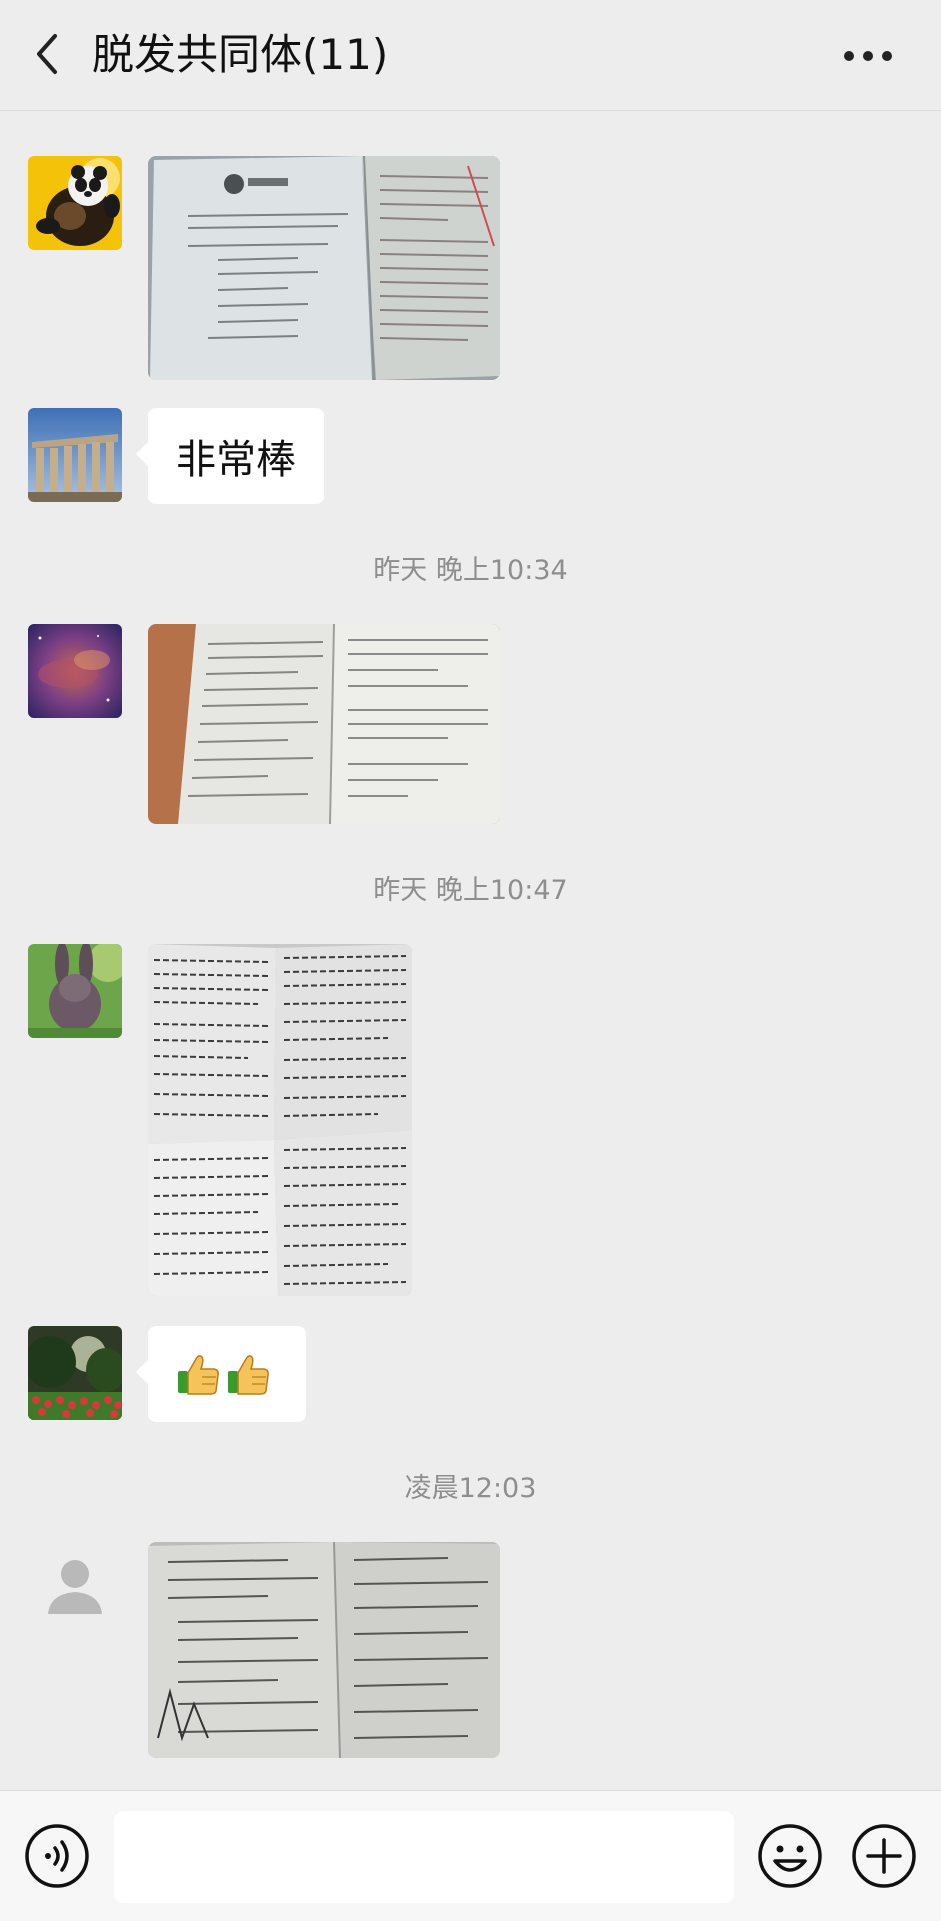  What do you see at coordinates (240, 54) in the screenshot?
I see `chat-title: 脱发共同体(11)` at bounding box center [240, 54].